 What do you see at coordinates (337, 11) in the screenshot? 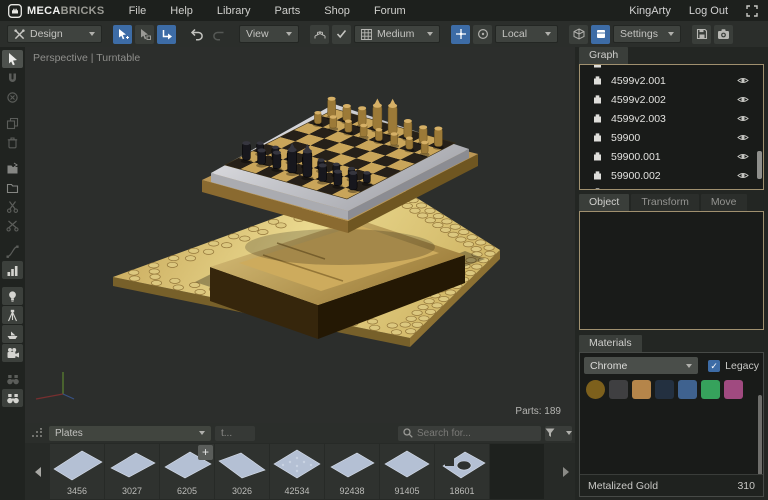
I see `menu-shop: Shop` at bounding box center [337, 11].